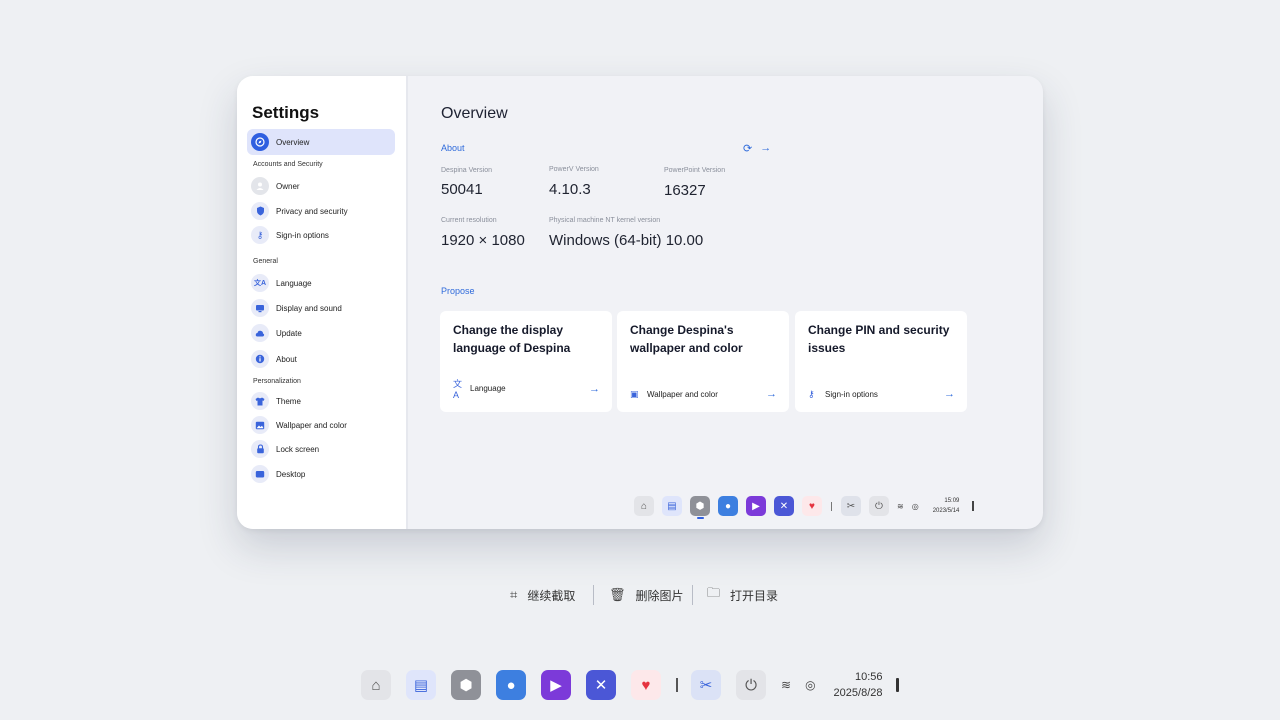 This screenshot has height=720, width=1280. Describe the element at coordinates (311, 425) in the screenshot. I see `sidebar-item-label: Wallpaper and color` at that location.